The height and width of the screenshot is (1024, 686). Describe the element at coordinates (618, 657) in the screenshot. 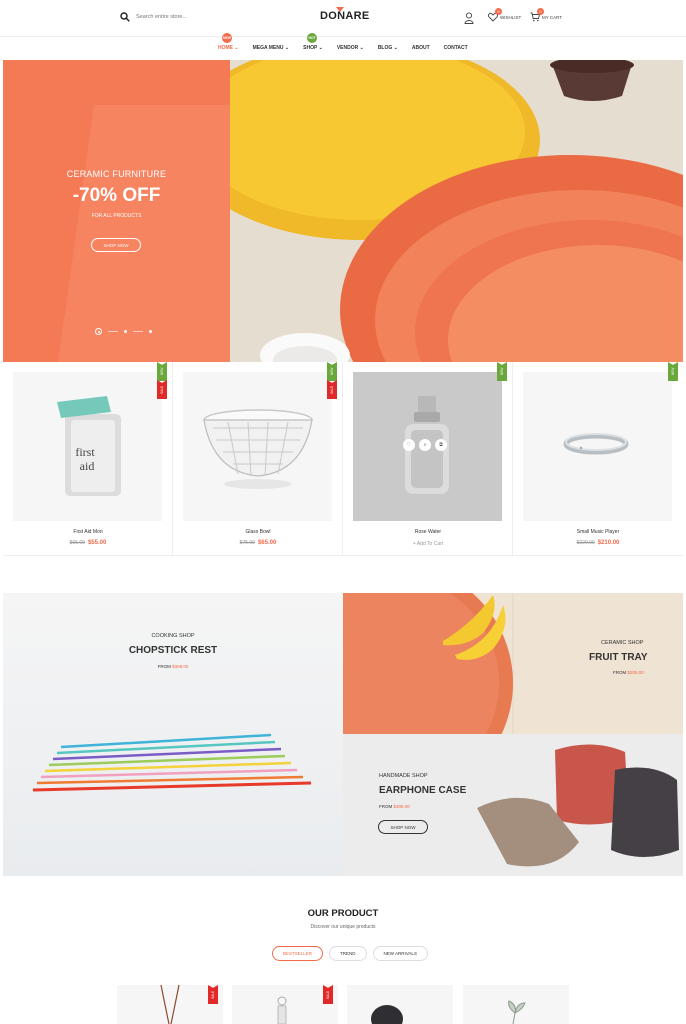

I see `banner-title: FRUIT TRAY` at that location.